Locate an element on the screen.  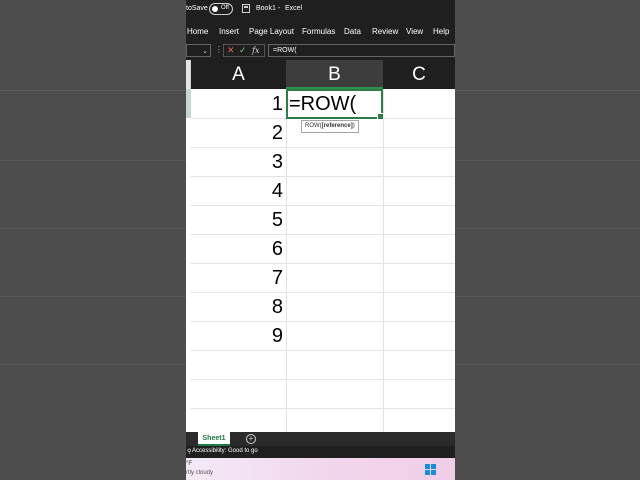
cell-a1: 1 is located at coordinates (237, 104).